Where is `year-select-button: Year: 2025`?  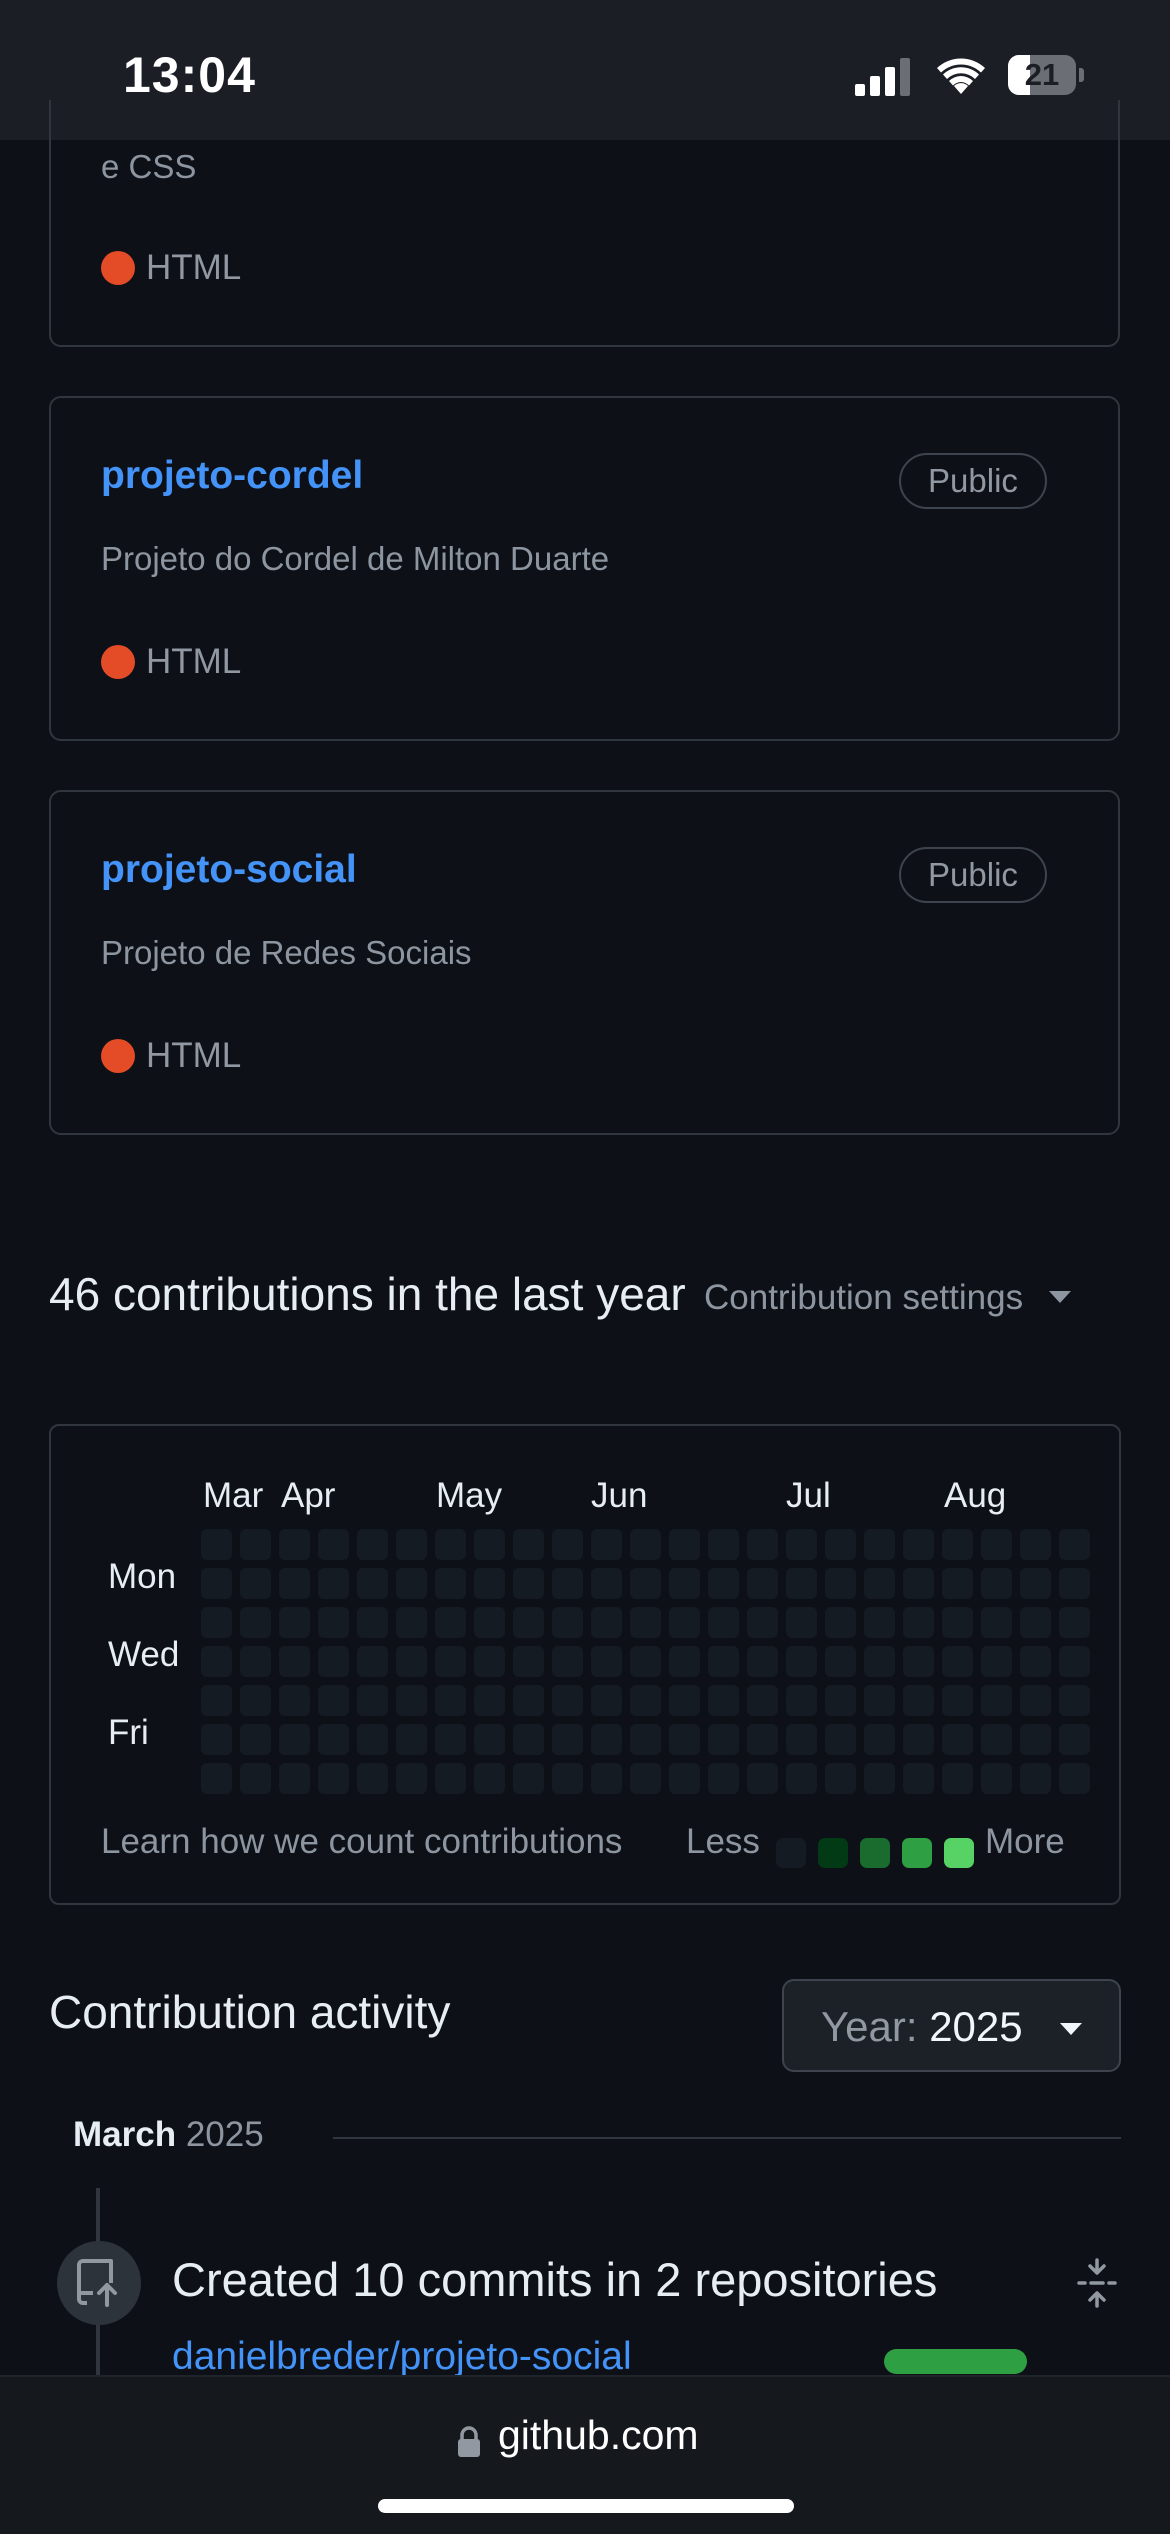 year-select-button: Year: 2025 is located at coordinates (951, 2025).